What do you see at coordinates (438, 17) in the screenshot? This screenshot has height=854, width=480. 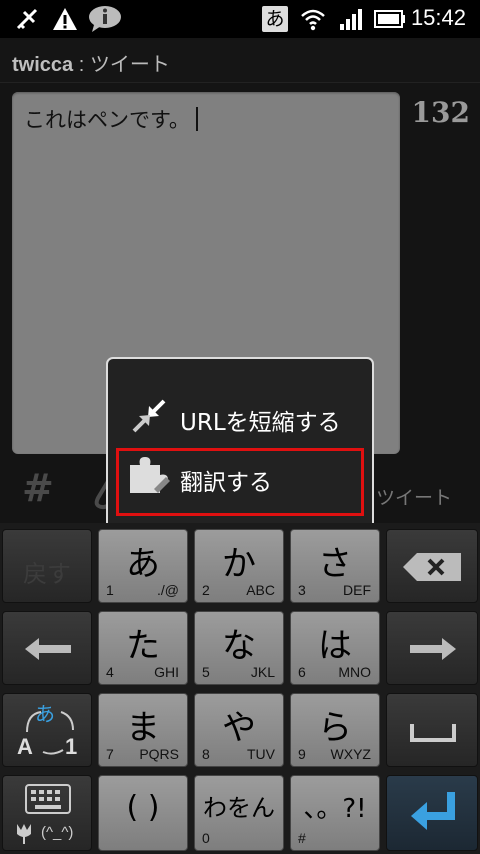 I see `clock: 15:42` at bounding box center [438, 17].